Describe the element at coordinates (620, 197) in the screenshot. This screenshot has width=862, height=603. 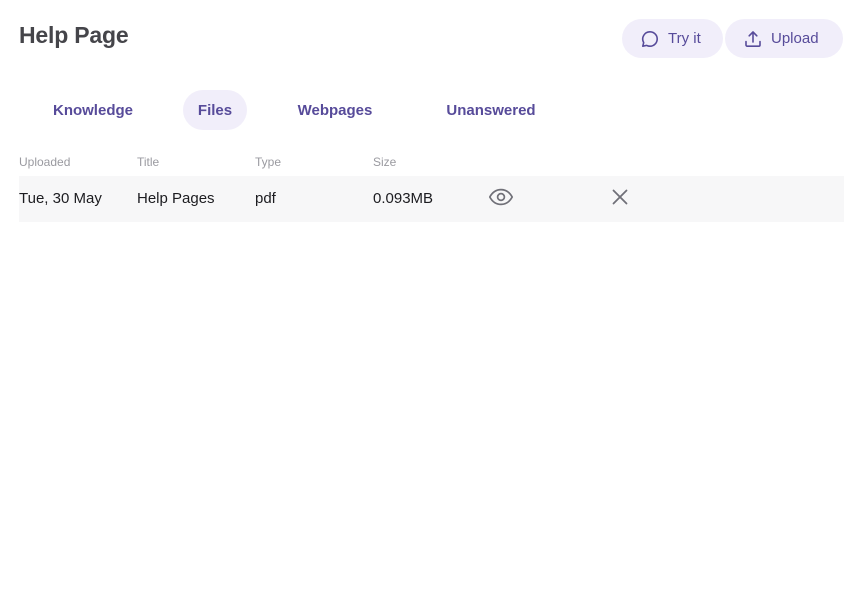
I see `close-icon` at that location.